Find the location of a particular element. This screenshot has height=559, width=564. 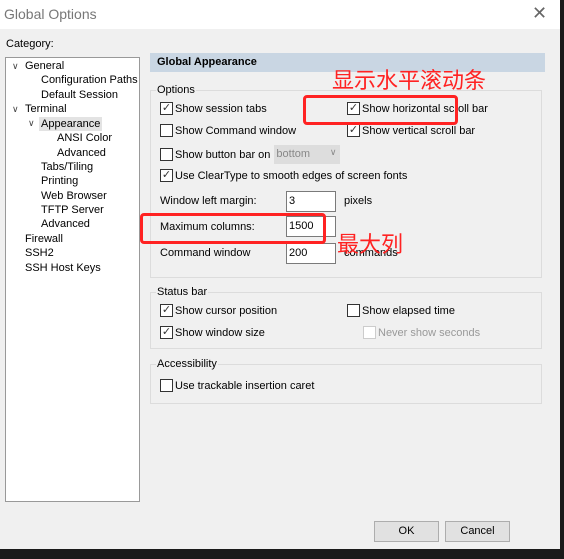

tree-item-firewall: Firewall is located at coordinates (44, 239).